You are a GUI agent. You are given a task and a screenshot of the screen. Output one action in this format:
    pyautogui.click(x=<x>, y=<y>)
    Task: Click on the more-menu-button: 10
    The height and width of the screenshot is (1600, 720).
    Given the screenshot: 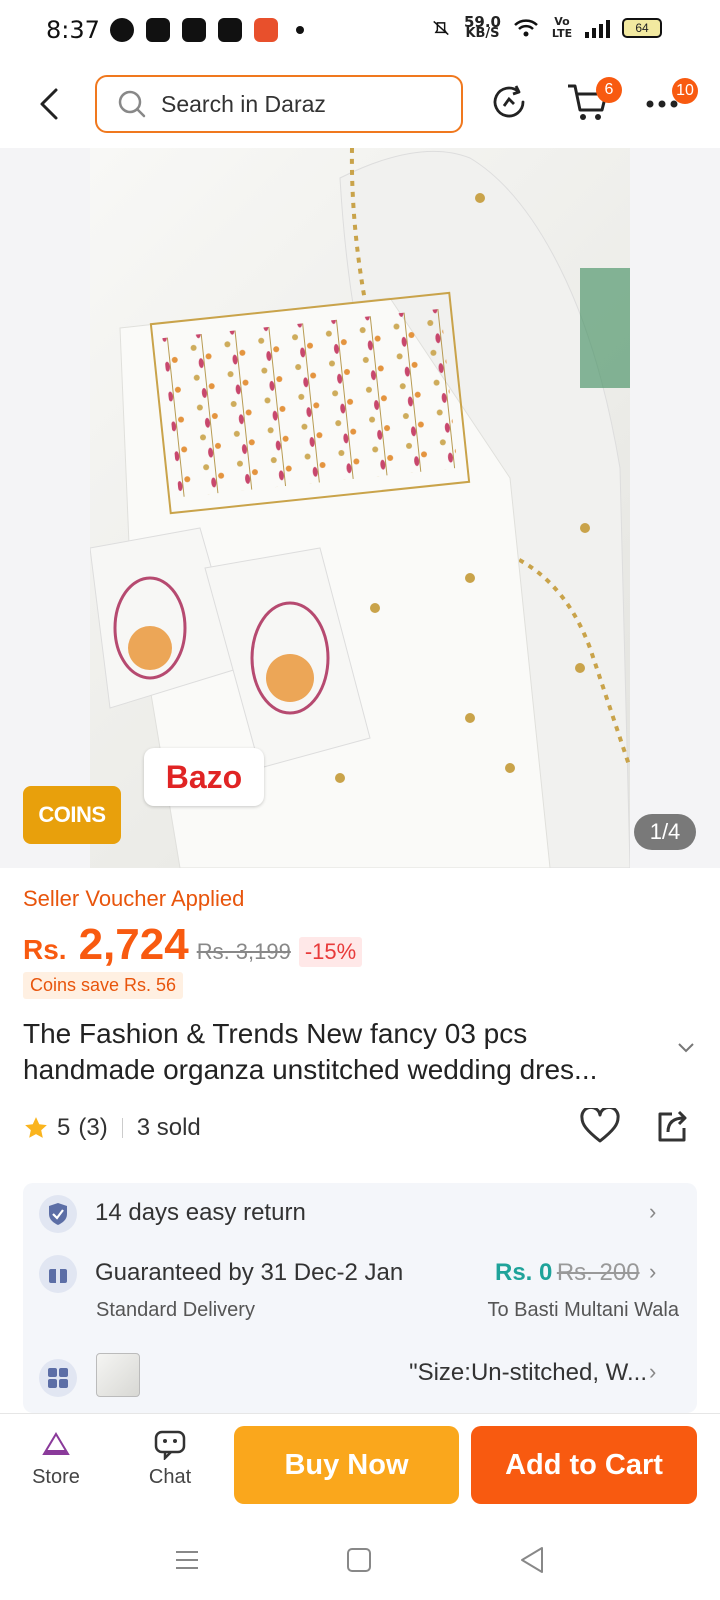 What is the action you would take?
    pyautogui.click(x=671, y=96)
    